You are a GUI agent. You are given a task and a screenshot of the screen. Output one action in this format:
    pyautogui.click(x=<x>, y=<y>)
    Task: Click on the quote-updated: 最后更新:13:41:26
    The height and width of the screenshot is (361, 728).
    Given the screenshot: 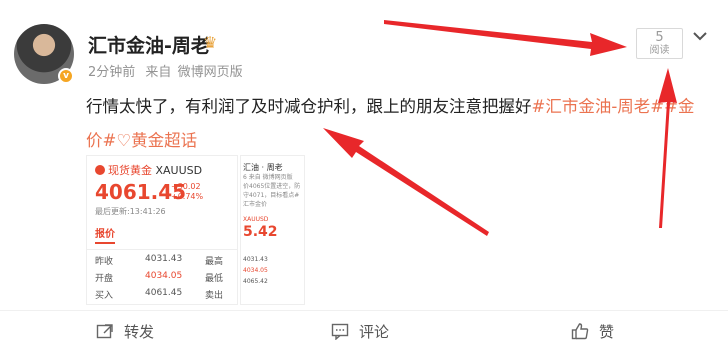 What is the action you would take?
    pyautogui.click(x=130, y=211)
    